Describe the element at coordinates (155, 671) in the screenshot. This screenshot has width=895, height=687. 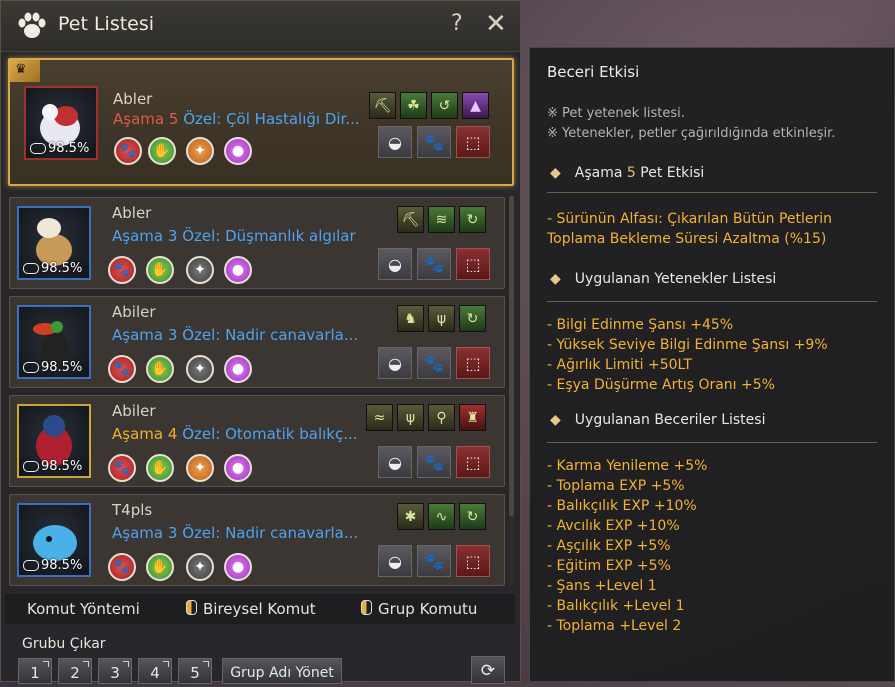
I see `group-4-button: 4` at that location.